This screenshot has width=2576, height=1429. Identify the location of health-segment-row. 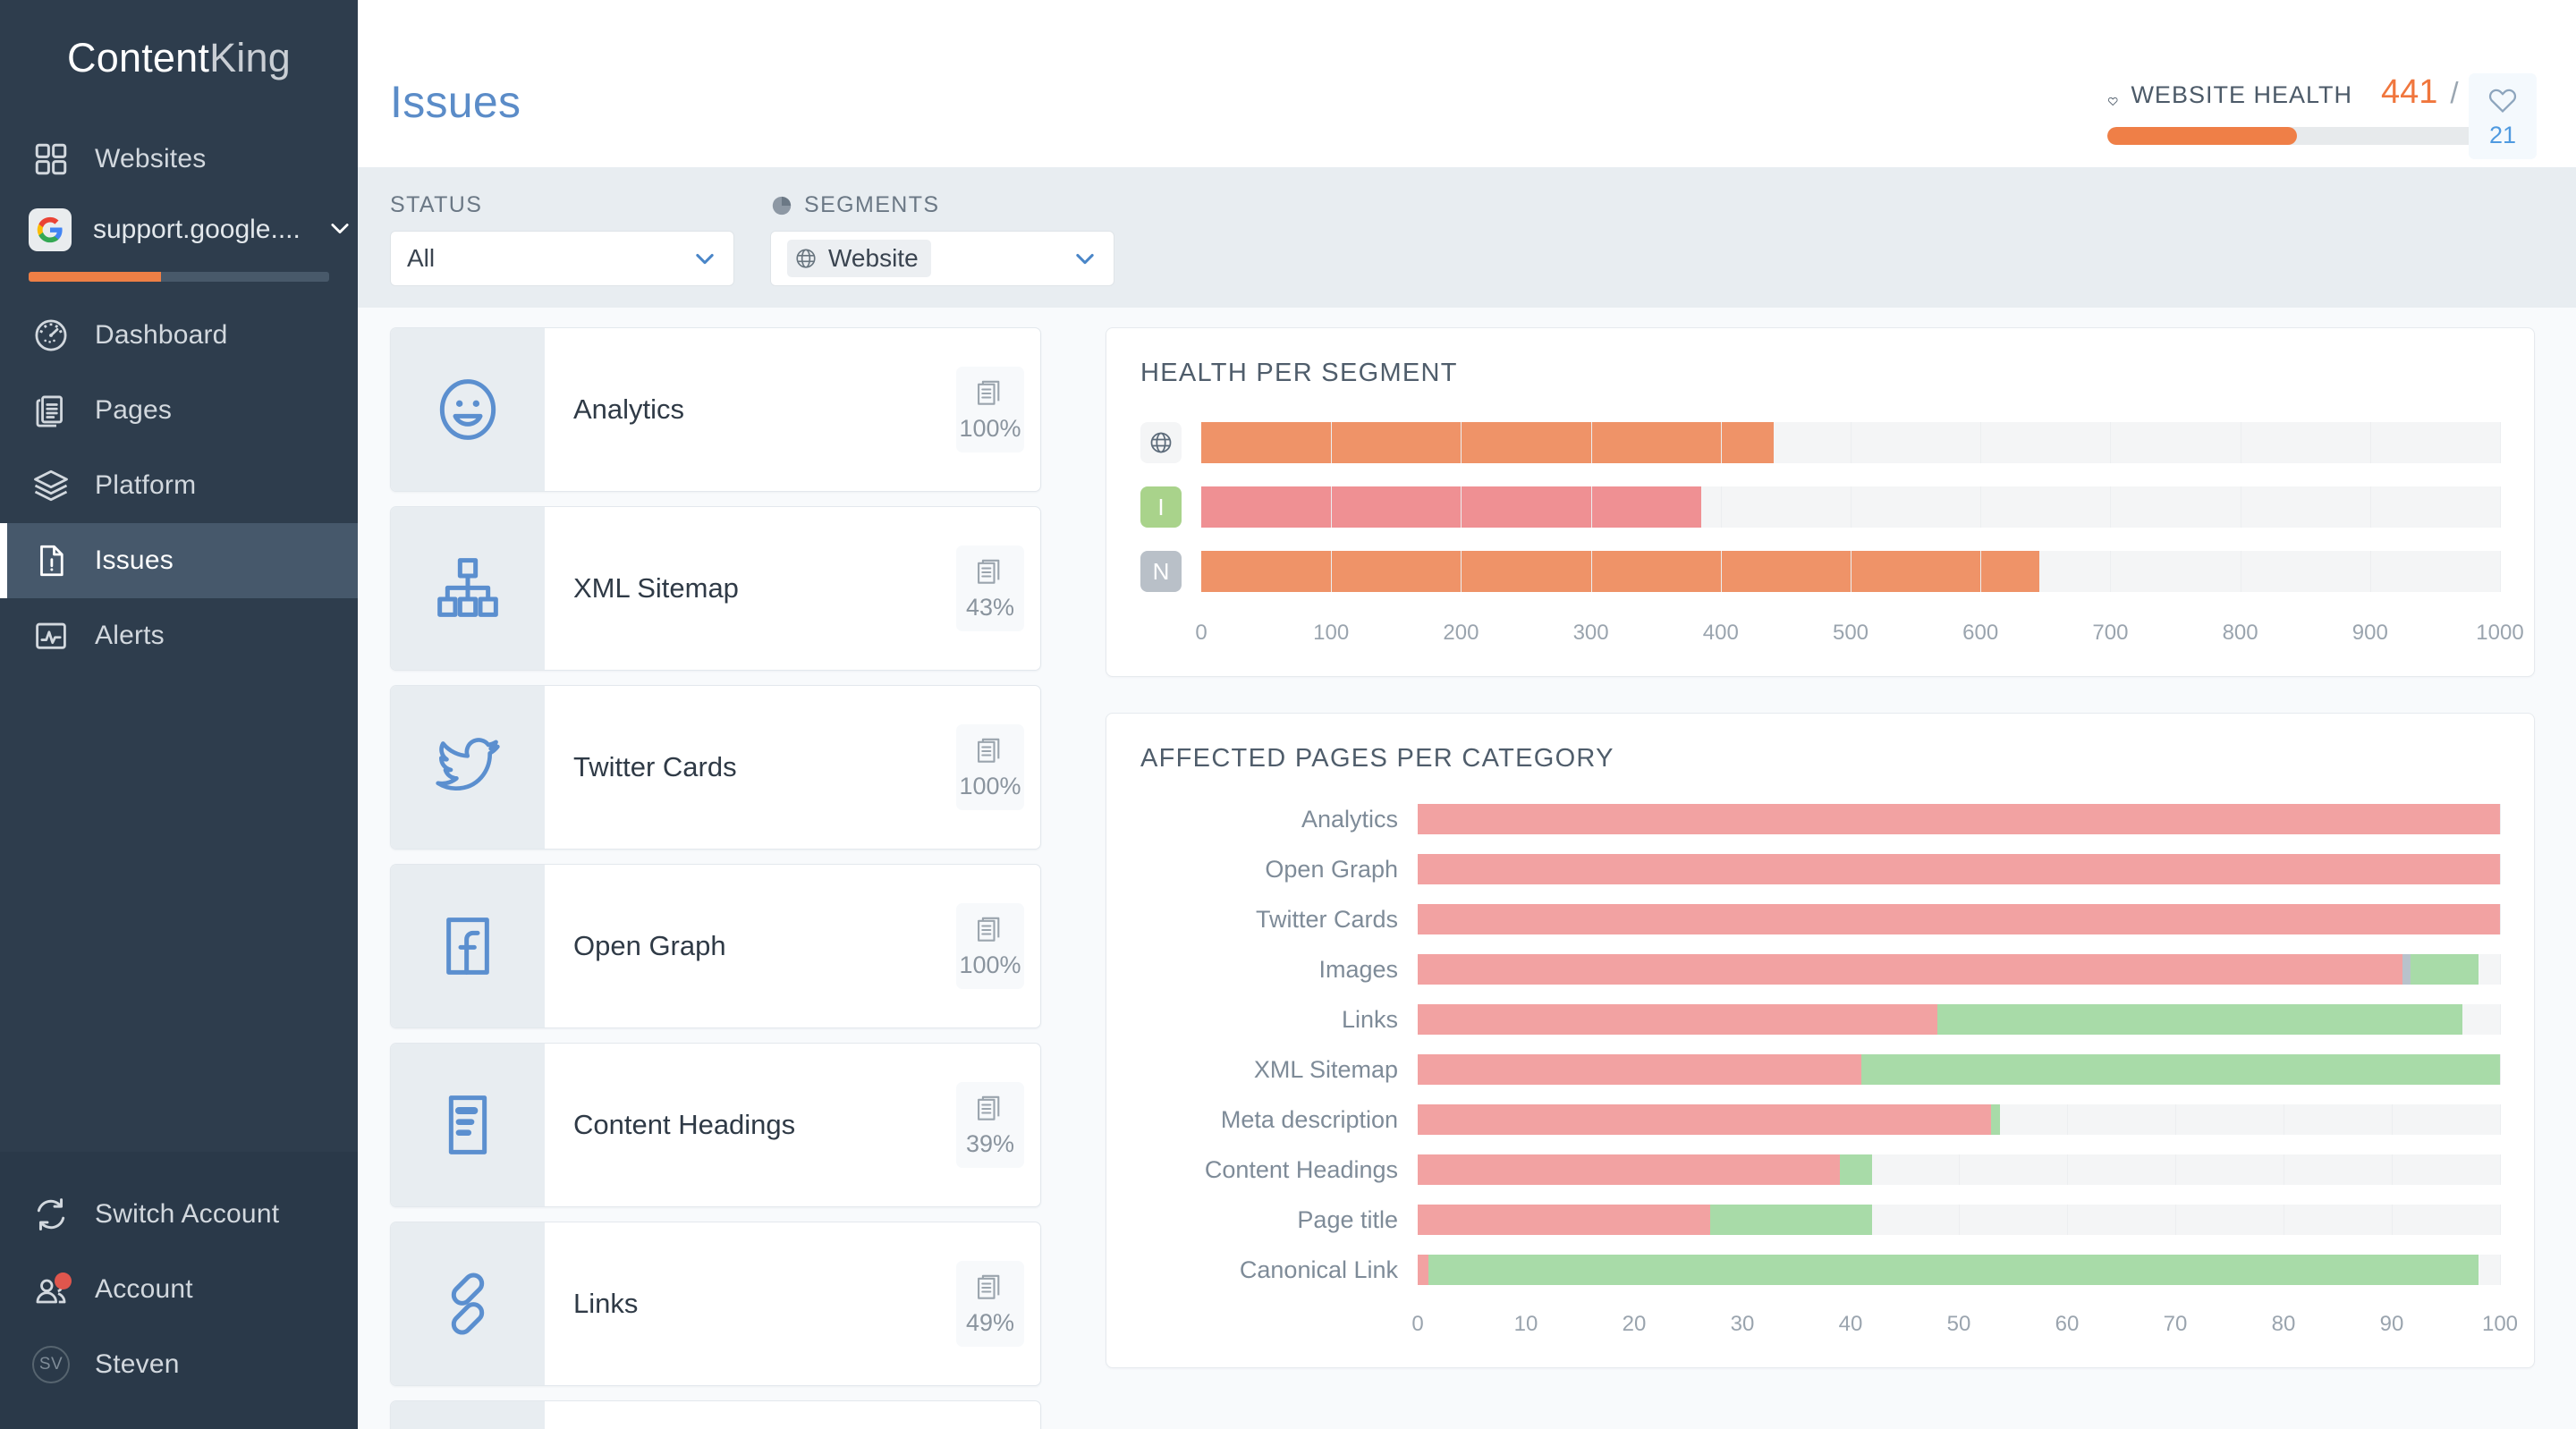
(1820, 443).